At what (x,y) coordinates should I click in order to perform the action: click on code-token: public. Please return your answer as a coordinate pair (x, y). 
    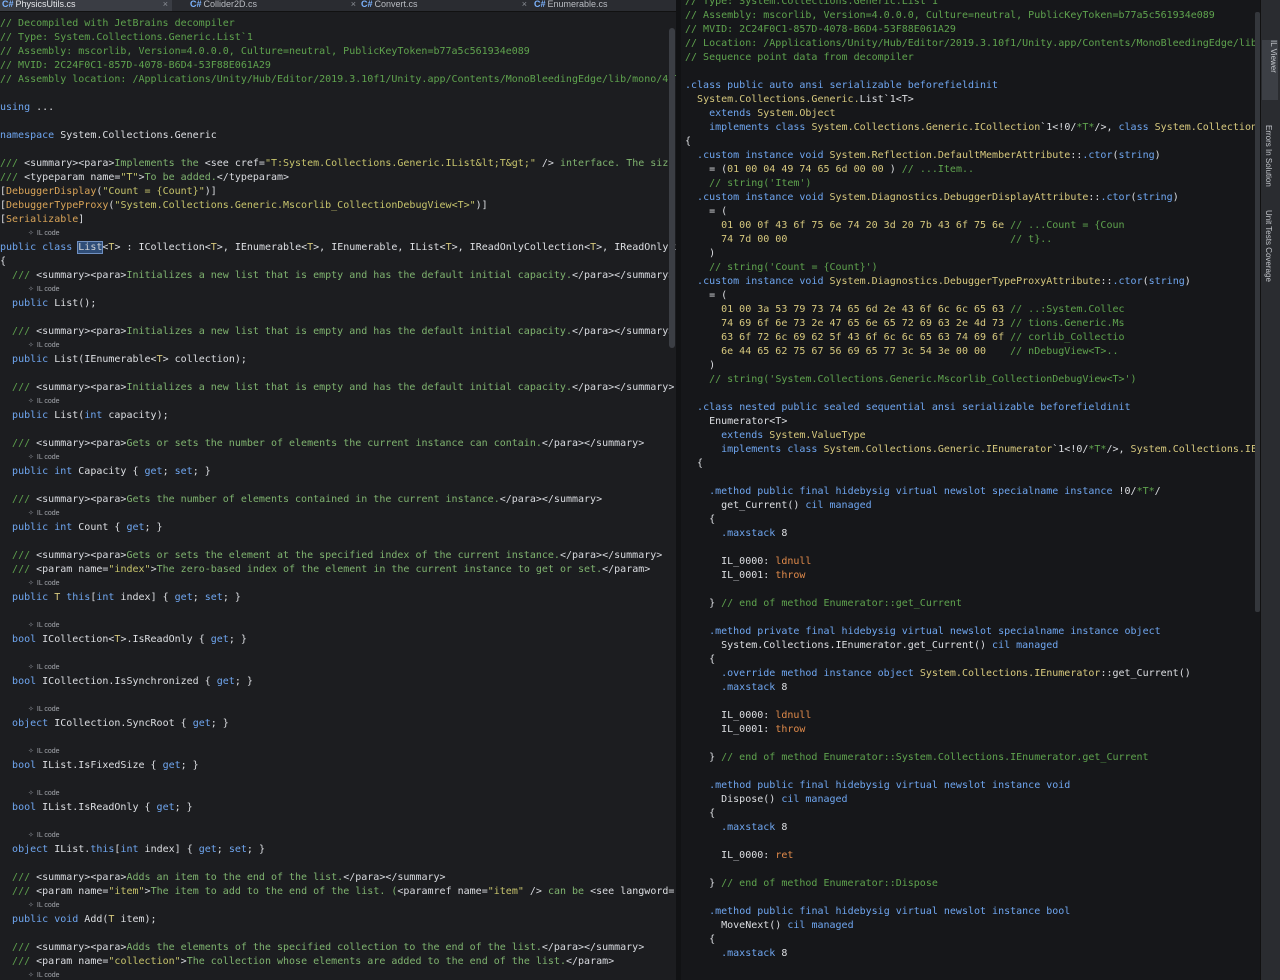
    Looking at the image, I should click on (33, 415).